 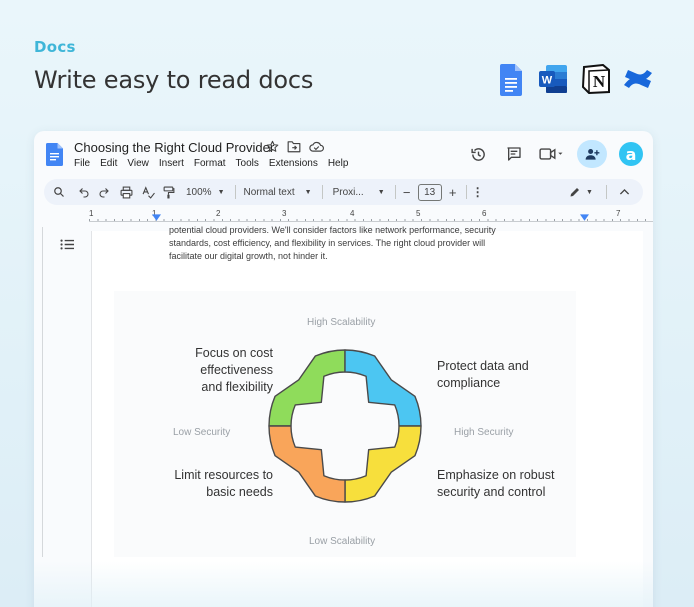 What do you see at coordinates (383, 388) in the screenshot?
I see `segment-top-right` at bounding box center [383, 388].